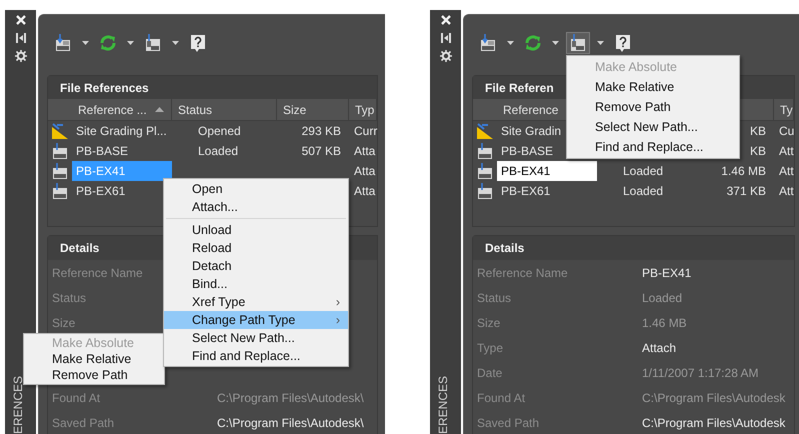  Describe the element at coordinates (489, 373) in the screenshot. I see `field-label: Date` at that location.